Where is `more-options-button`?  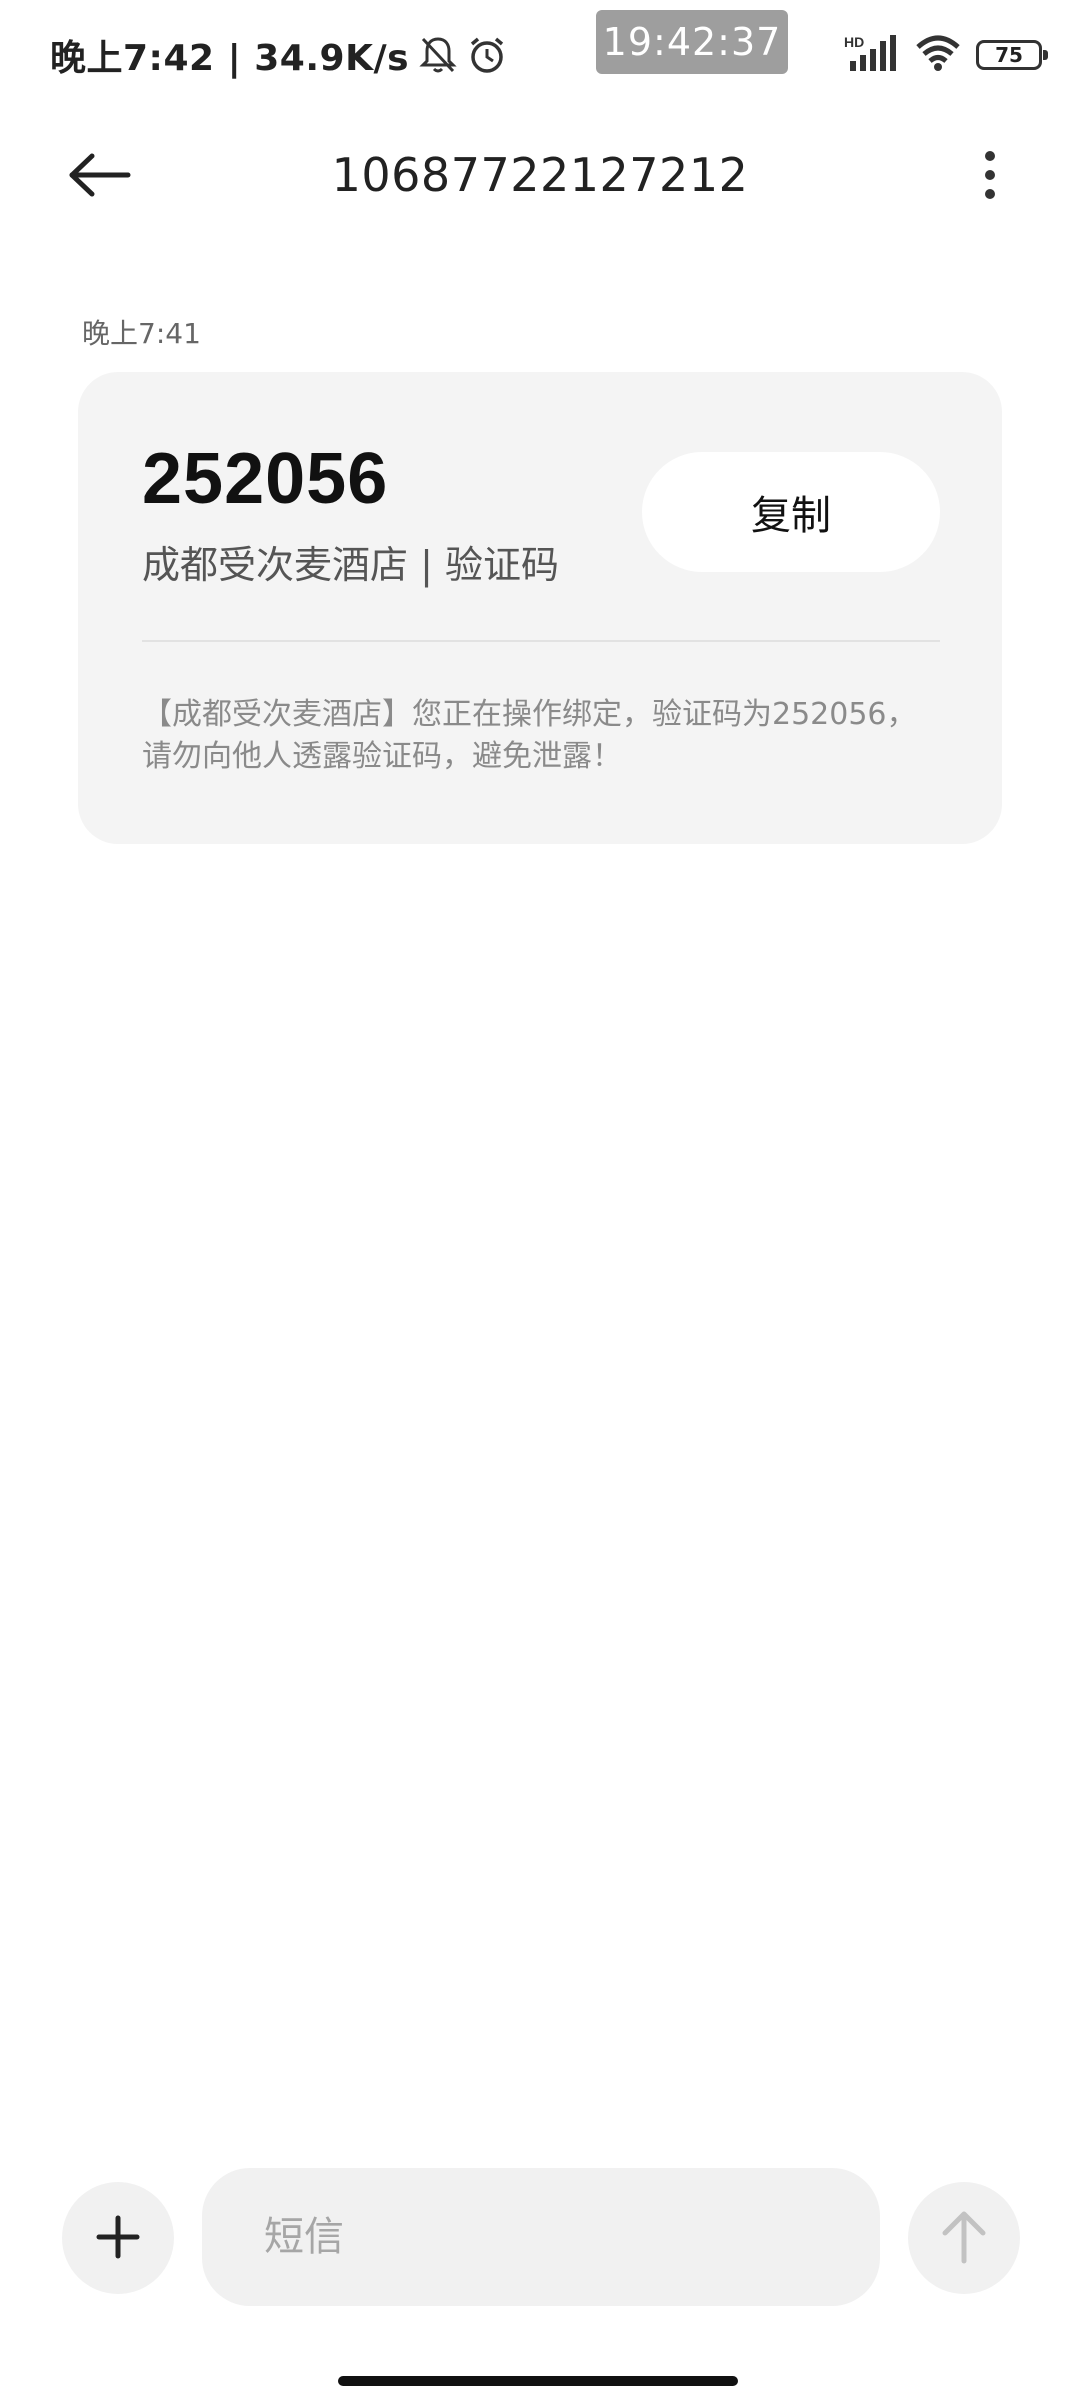 more-options-button is located at coordinates (990, 175).